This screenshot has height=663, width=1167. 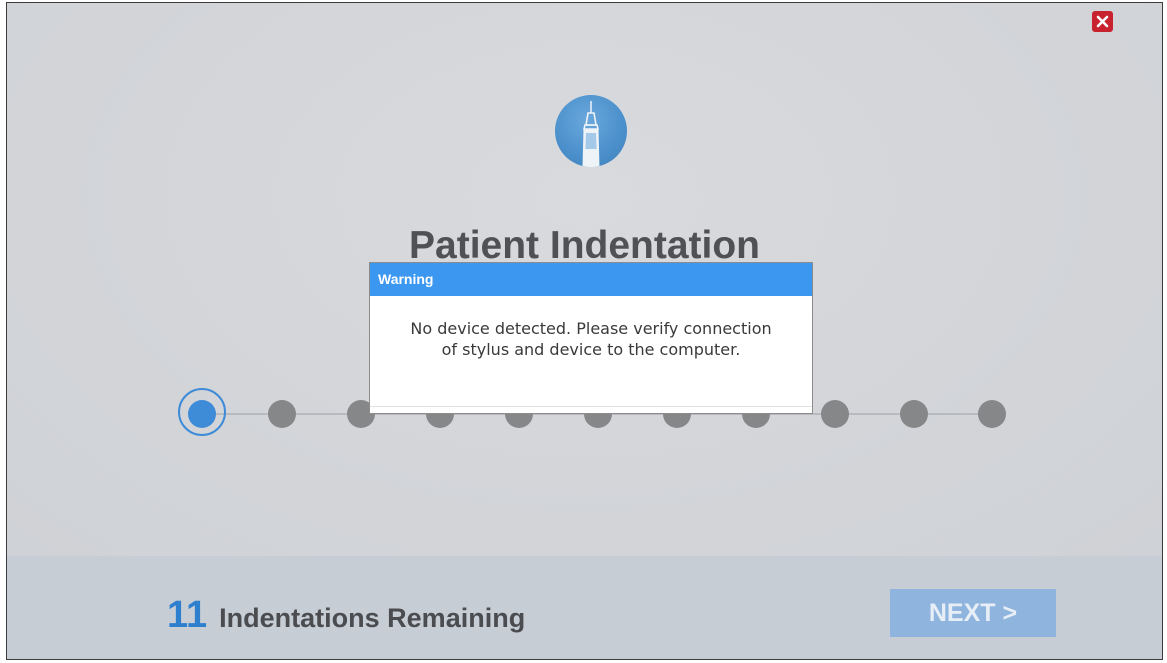 What do you see at coordinates (591, 406) in the screenshot?
I see `dialog-divider` at bounding box center [591, 406].